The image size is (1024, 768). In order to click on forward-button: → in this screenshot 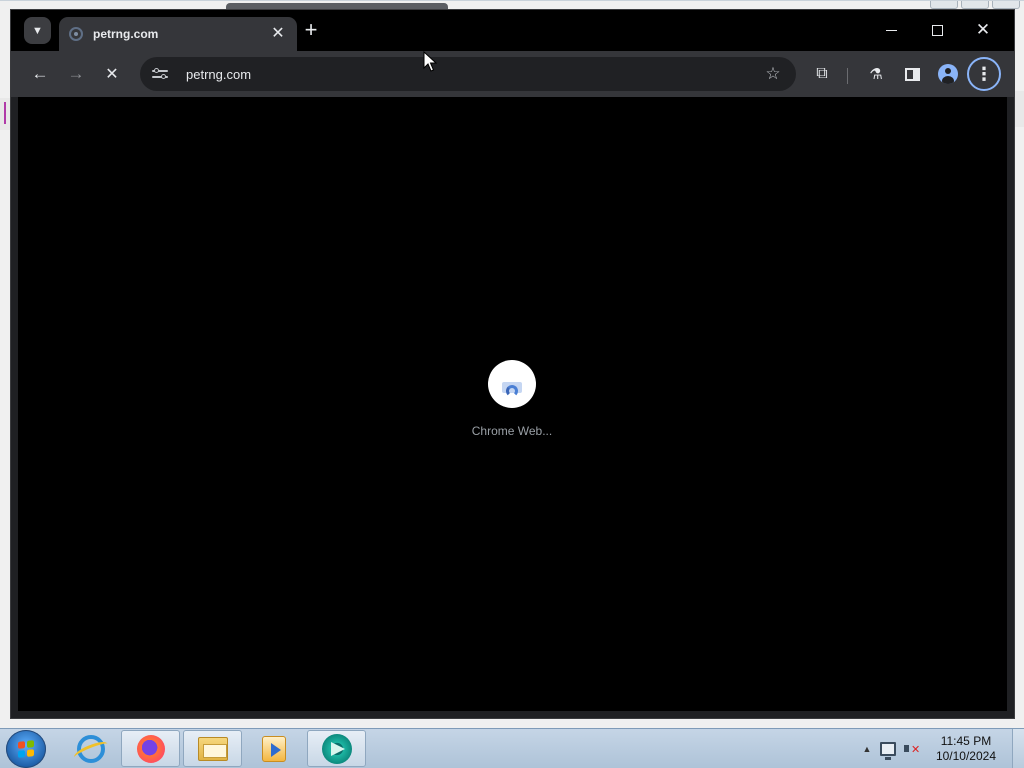, I will do `click(76, 74)`.